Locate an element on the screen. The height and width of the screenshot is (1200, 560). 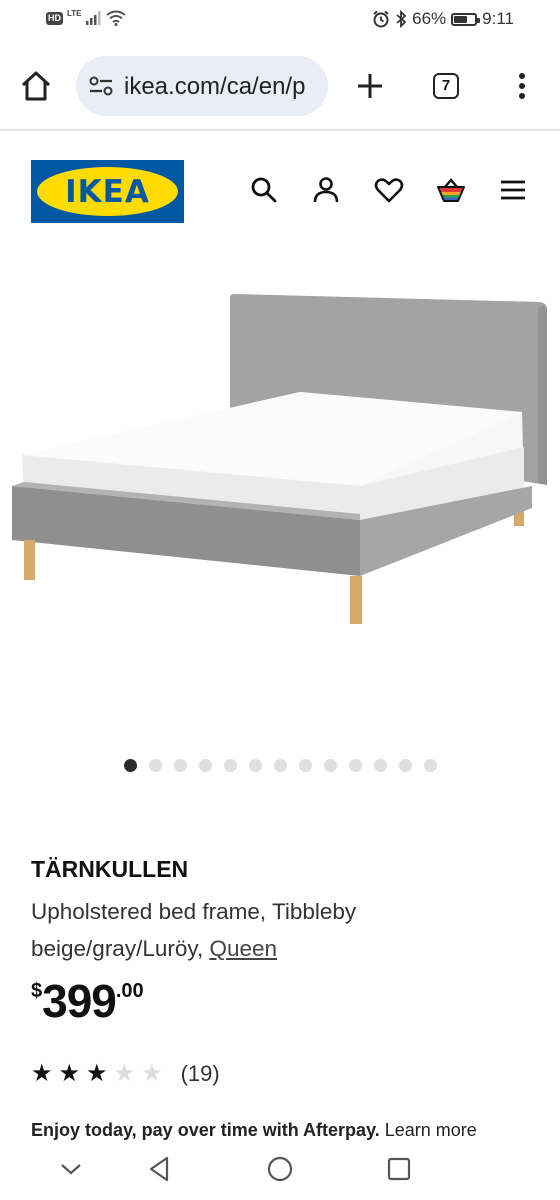
rating-stars: ★ ★ ★ ★ ★ is located at coordinates (100, 1074).